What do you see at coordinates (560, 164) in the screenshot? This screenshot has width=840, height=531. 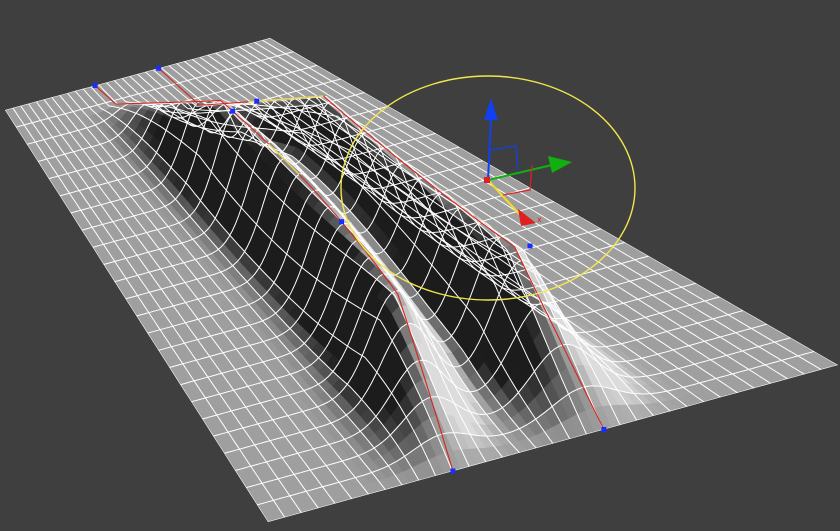 I see `gizmo-y-arrow-icon` at bounding box center [560, 164].